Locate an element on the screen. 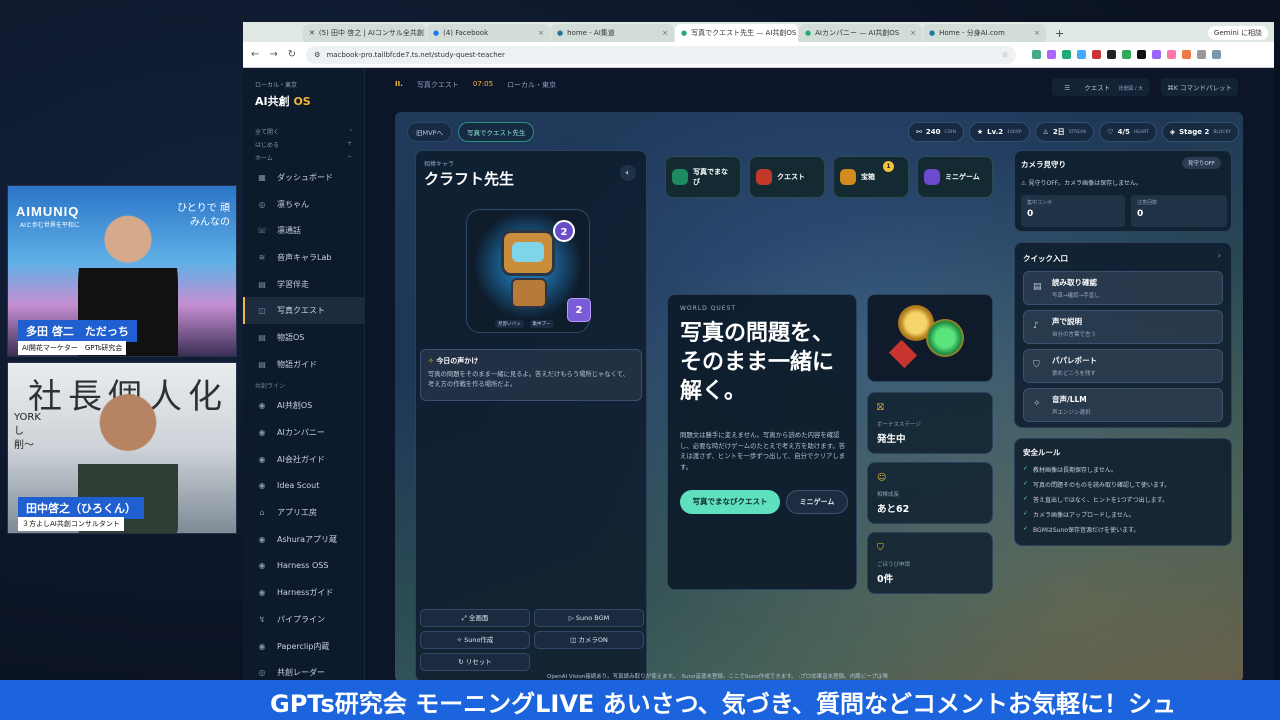  browser-tab: ✕(5) 田中 啓之 | AIコンサル全共創× is located at coordinates (364, 33).